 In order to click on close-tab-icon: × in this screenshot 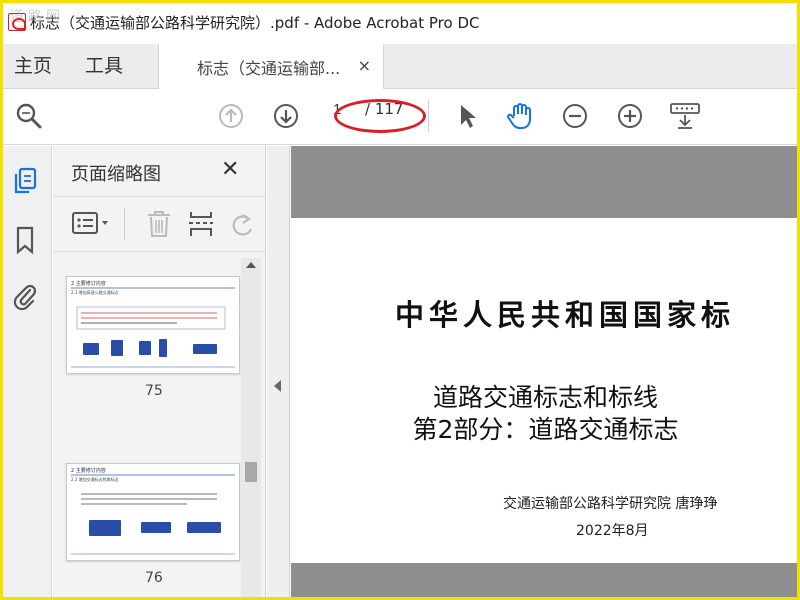, I will do `click(364, 65)`.